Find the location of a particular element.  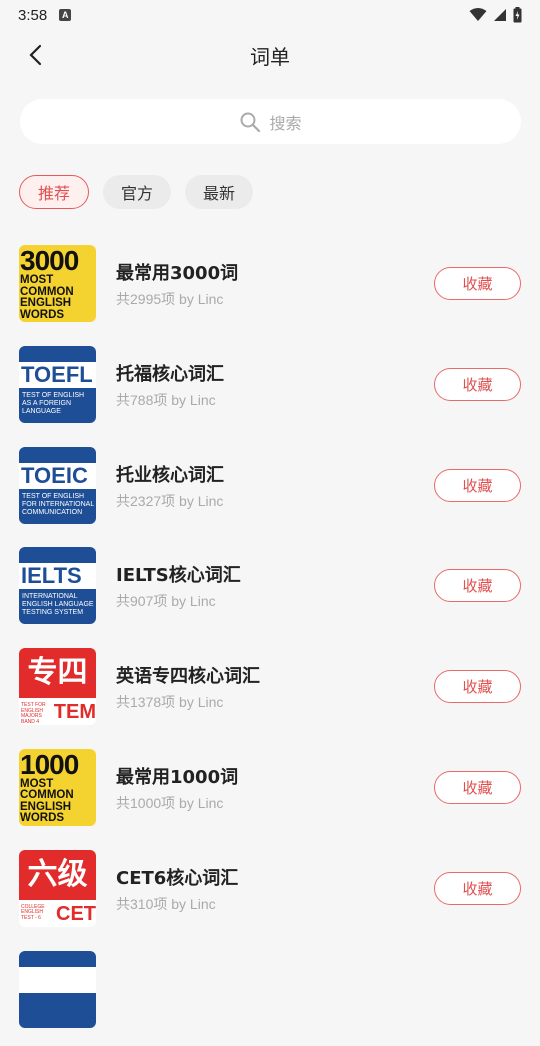

search-placeholder: 搜索 is located at coordinates (285, 123).